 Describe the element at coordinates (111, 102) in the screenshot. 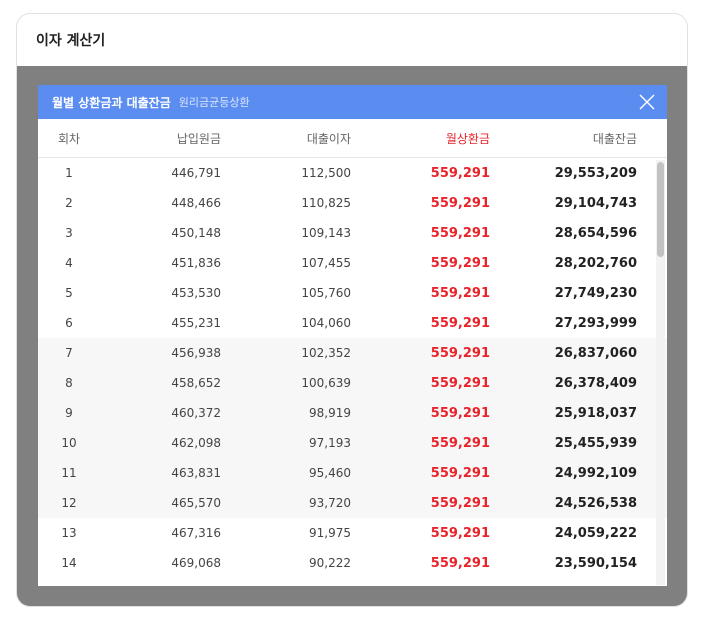

I see `modal-title: 월별 상환금과 대출잔금` at that location.